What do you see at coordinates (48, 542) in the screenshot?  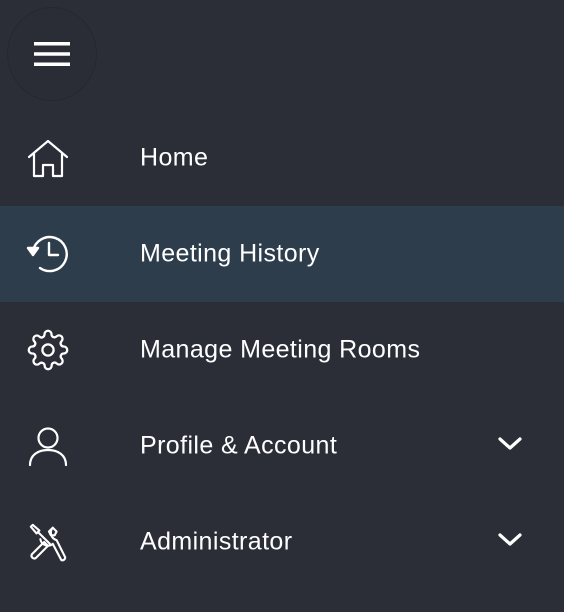 I see `tools-icon` at bounding box center [48, 542].